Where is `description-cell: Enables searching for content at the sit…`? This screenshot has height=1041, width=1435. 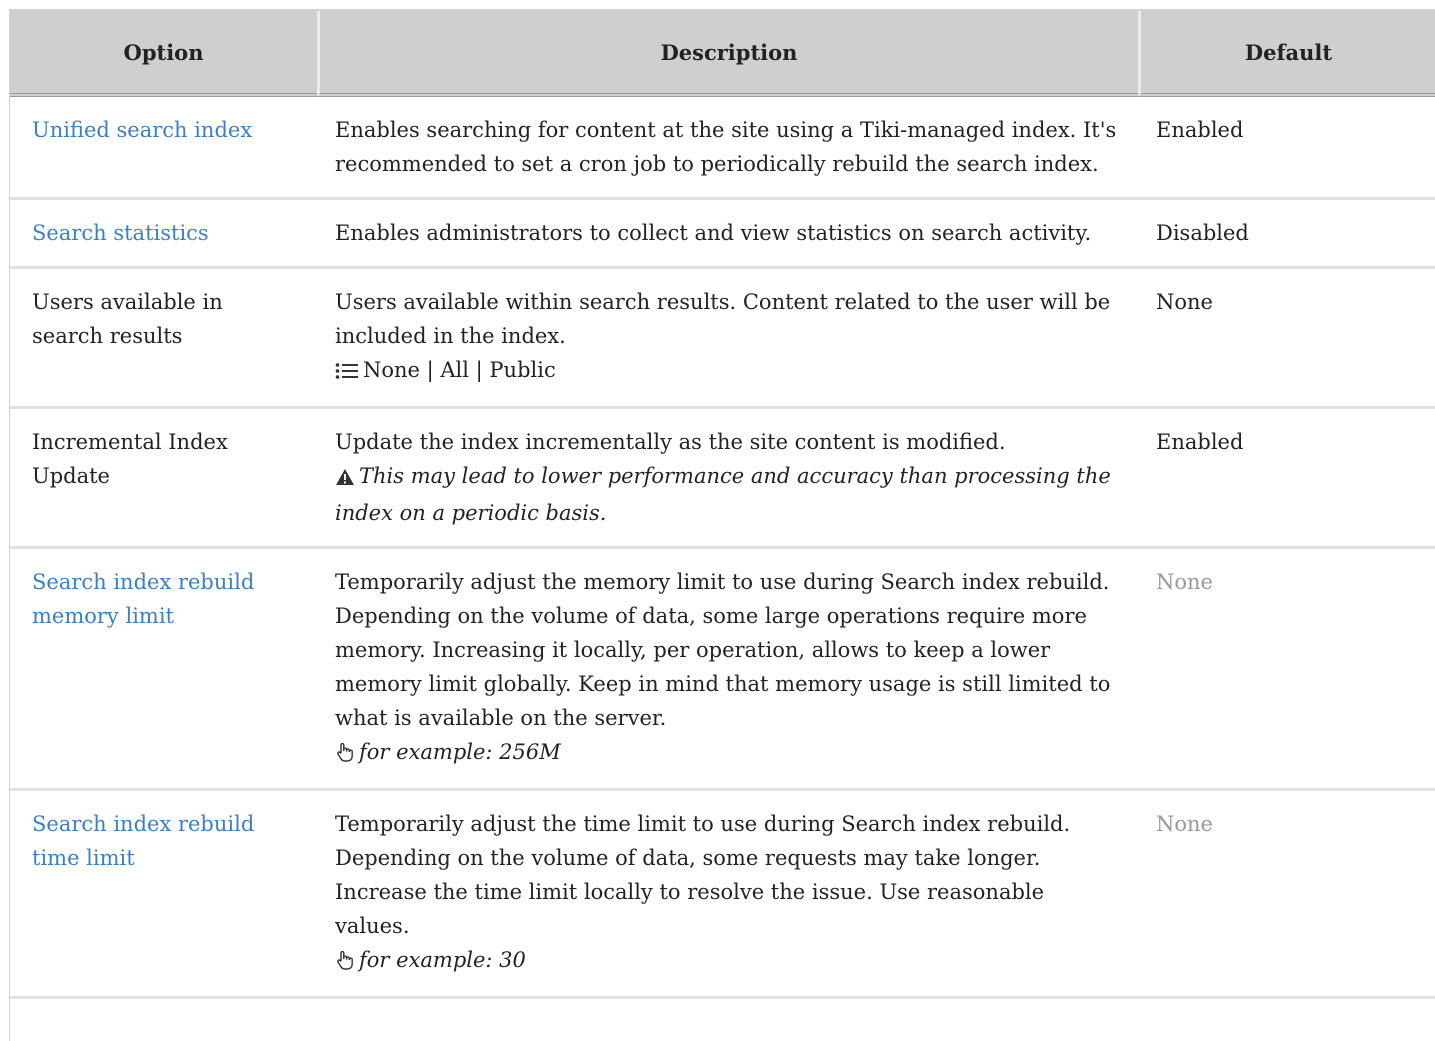 description-cell: Enables searching for content at the sit… is located at coordinates (727, 148).